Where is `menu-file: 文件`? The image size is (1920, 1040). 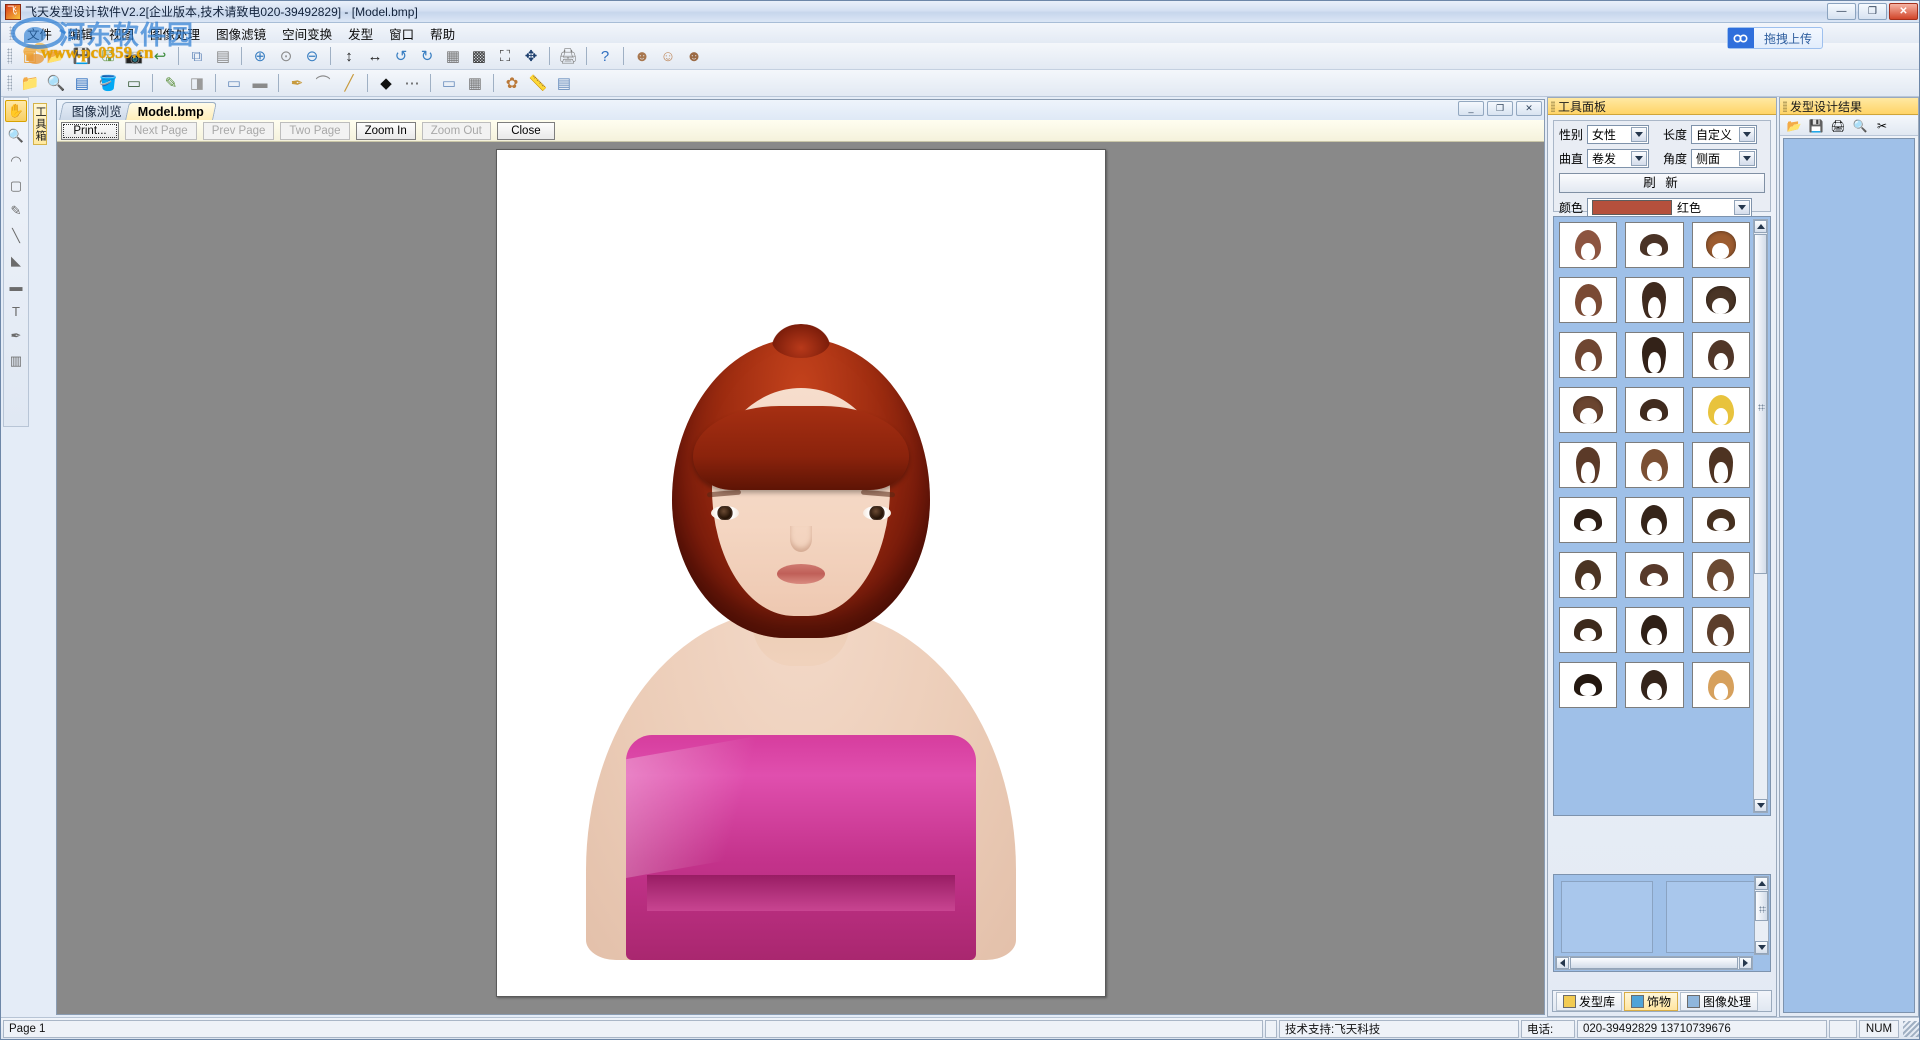 menu-file: 文件 is located at coordinates (39, 33).